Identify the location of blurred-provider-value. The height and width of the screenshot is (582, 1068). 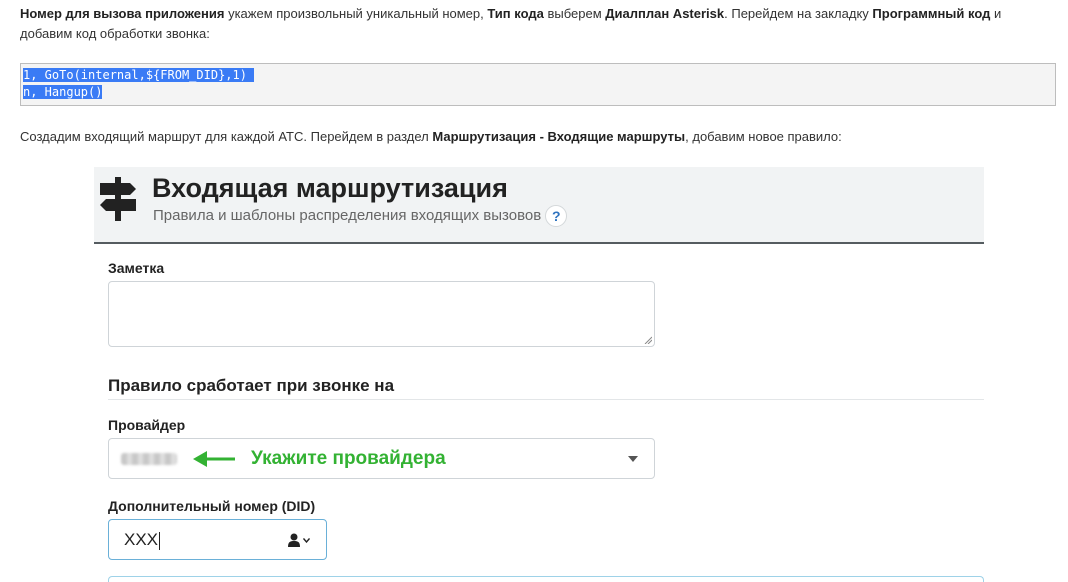
(149, 459).